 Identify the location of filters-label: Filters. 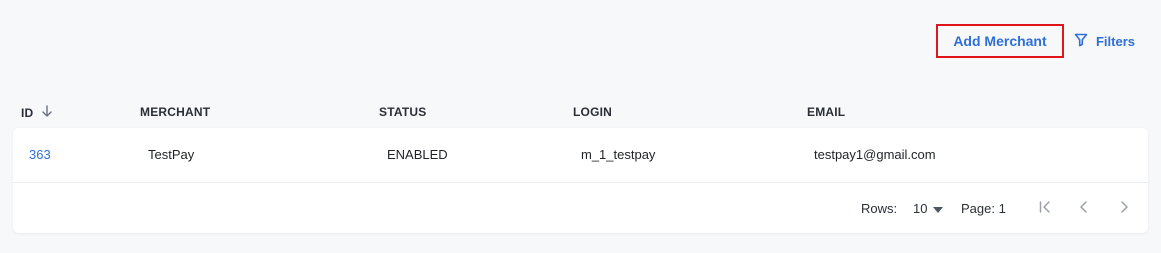
(1115, 41).